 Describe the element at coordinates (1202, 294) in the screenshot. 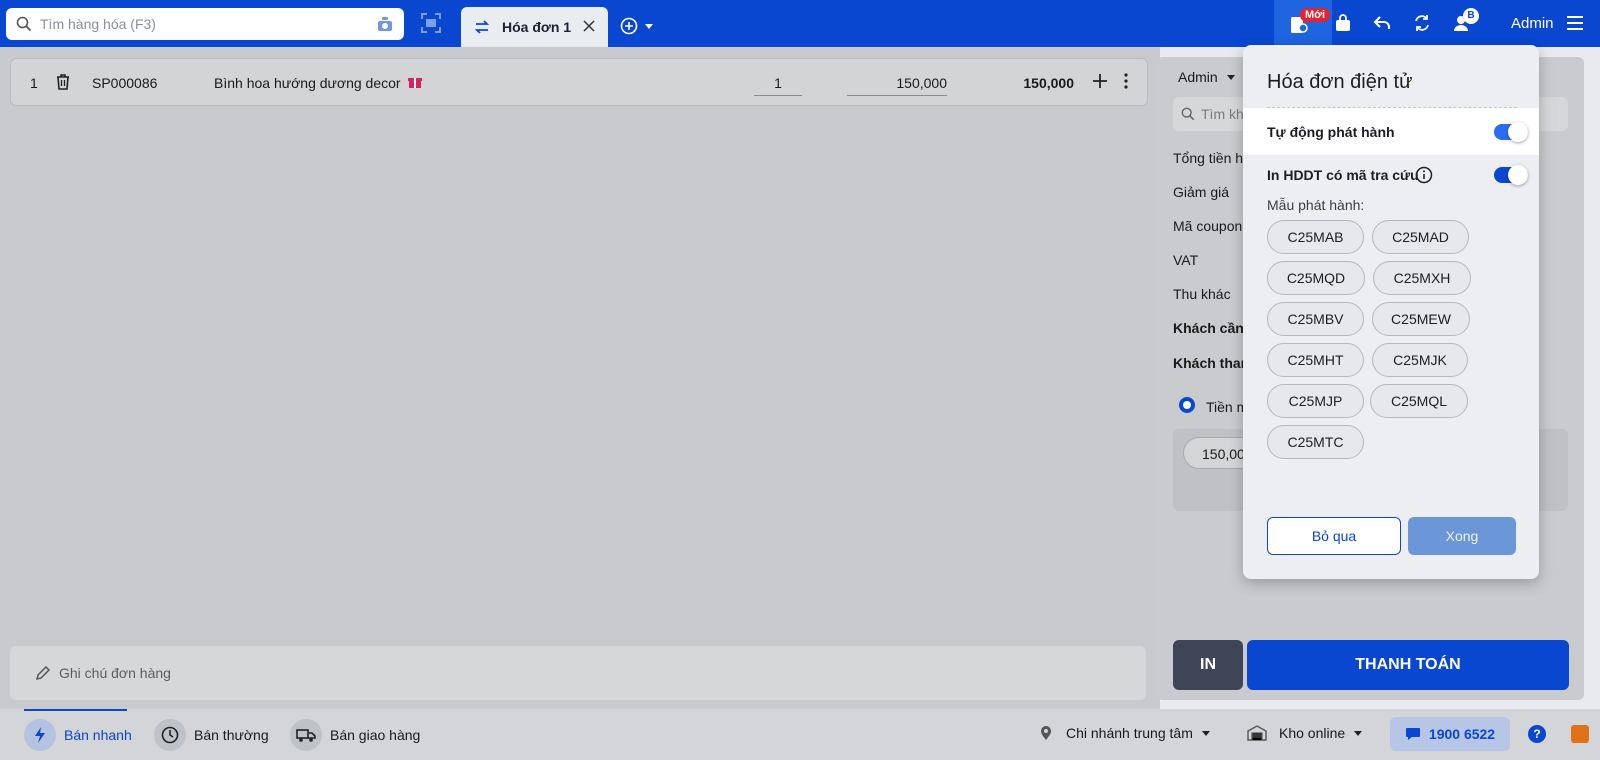

I see `other-fee-label: Thu khác` at that location.